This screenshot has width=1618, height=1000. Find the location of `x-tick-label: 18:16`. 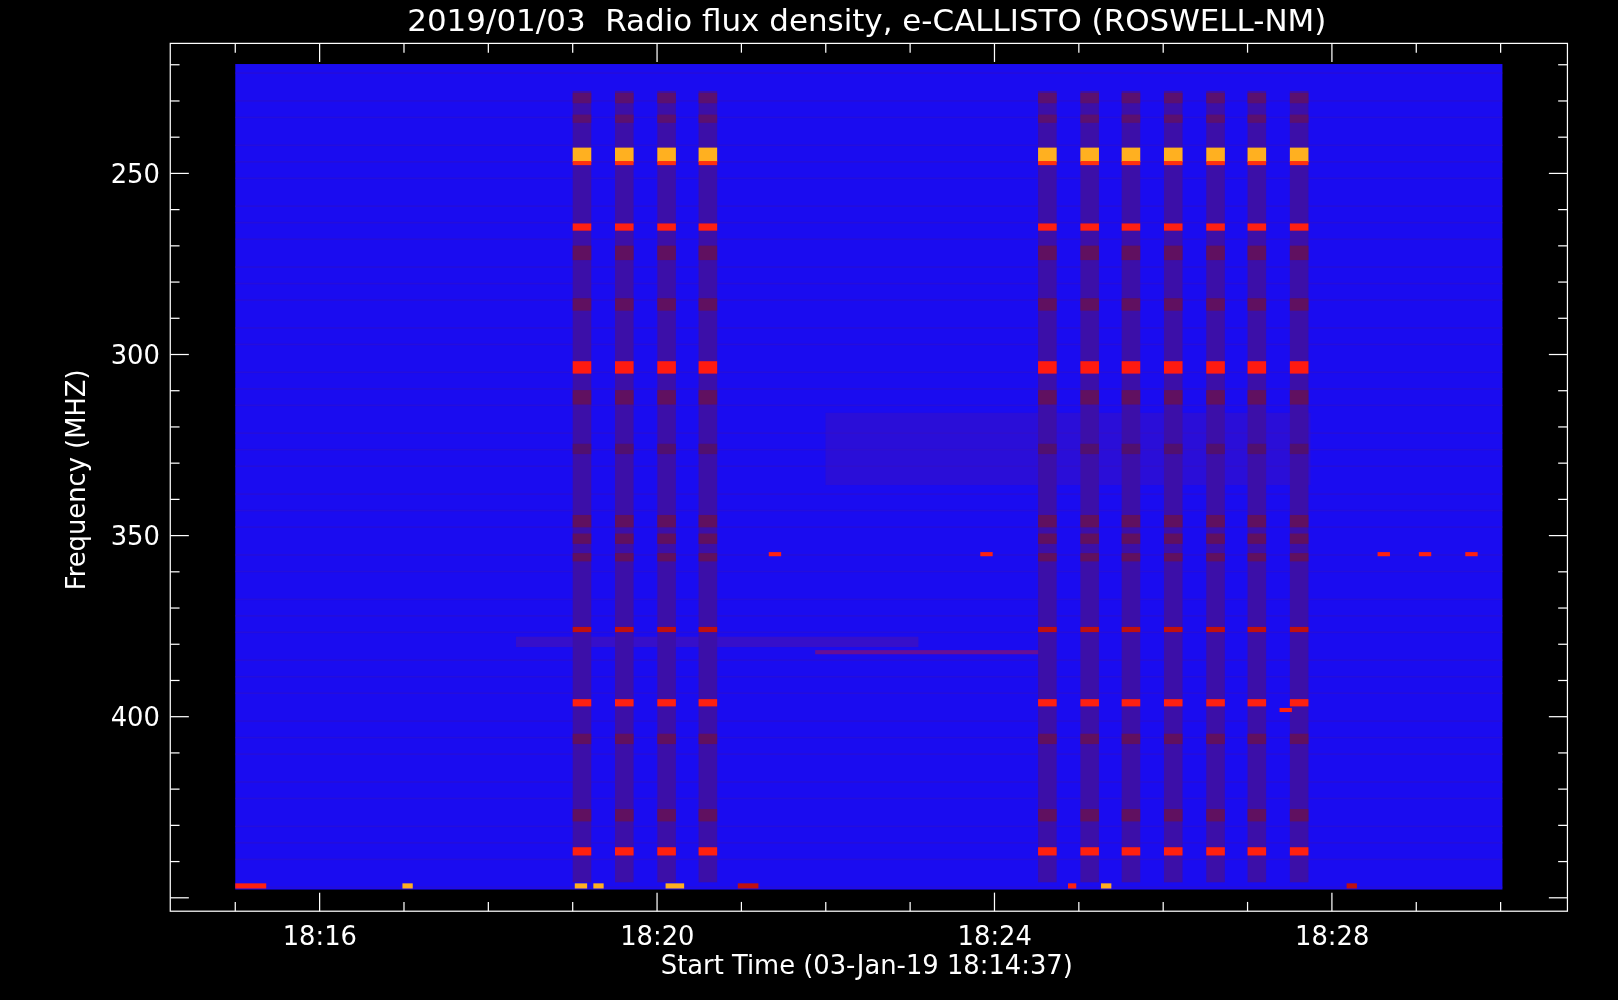

x-tick-label: 18:16 is located at coordinates (320, 936).